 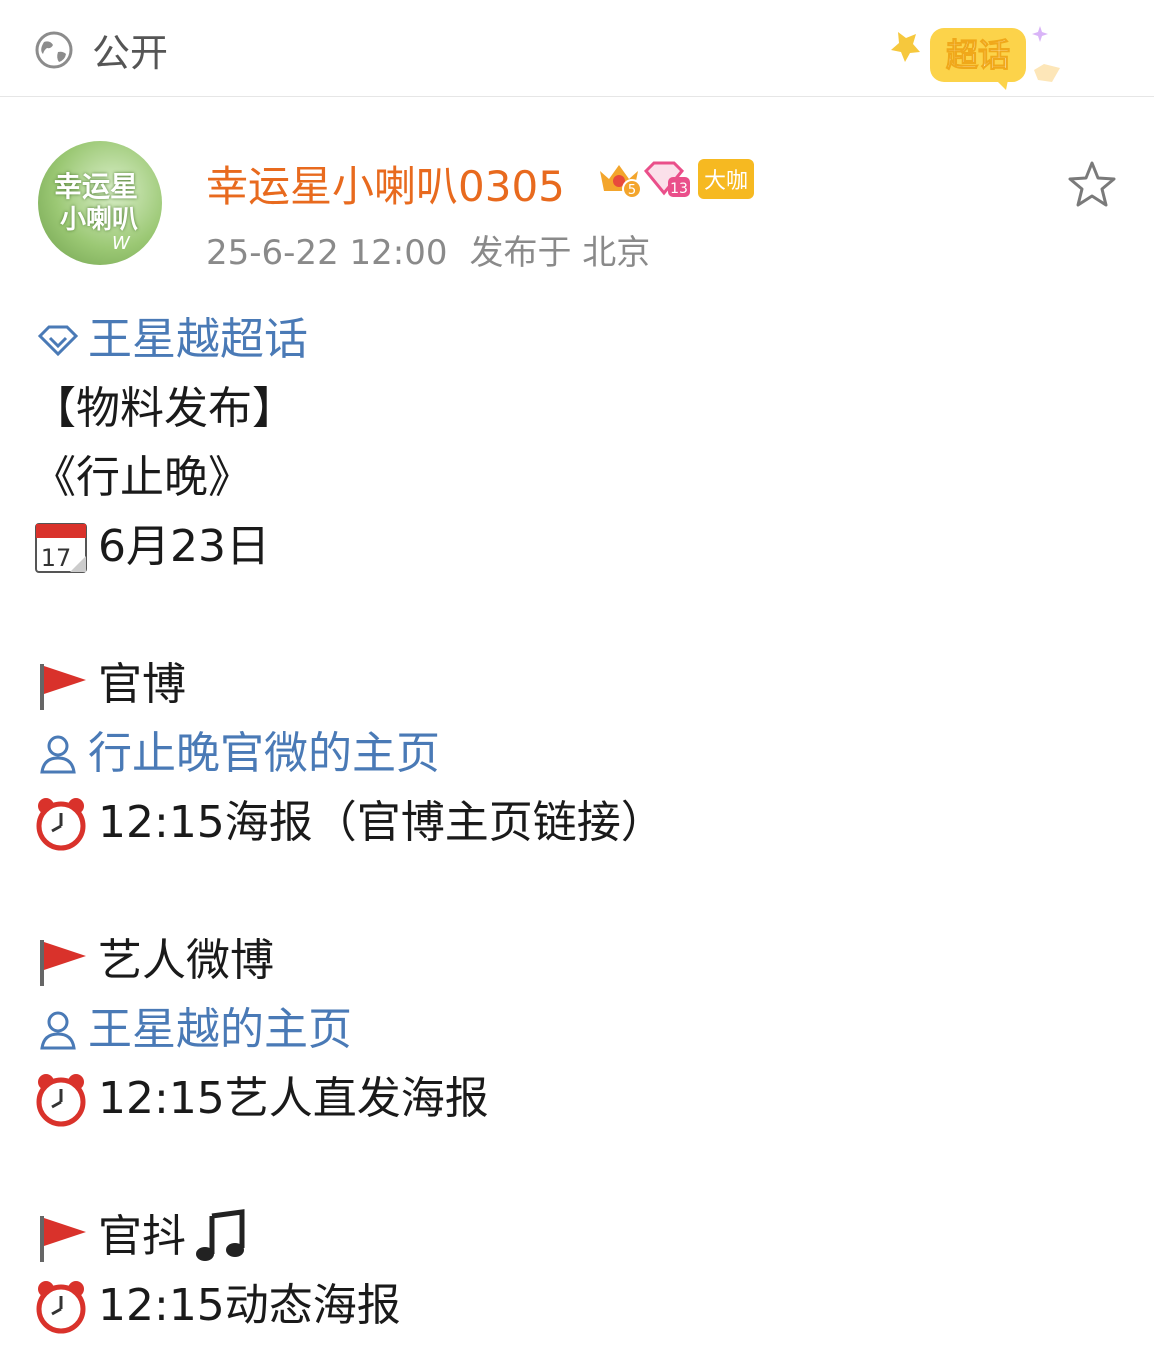 I want to click on section1-heading-line: 官博, so click(x=582, y=684).